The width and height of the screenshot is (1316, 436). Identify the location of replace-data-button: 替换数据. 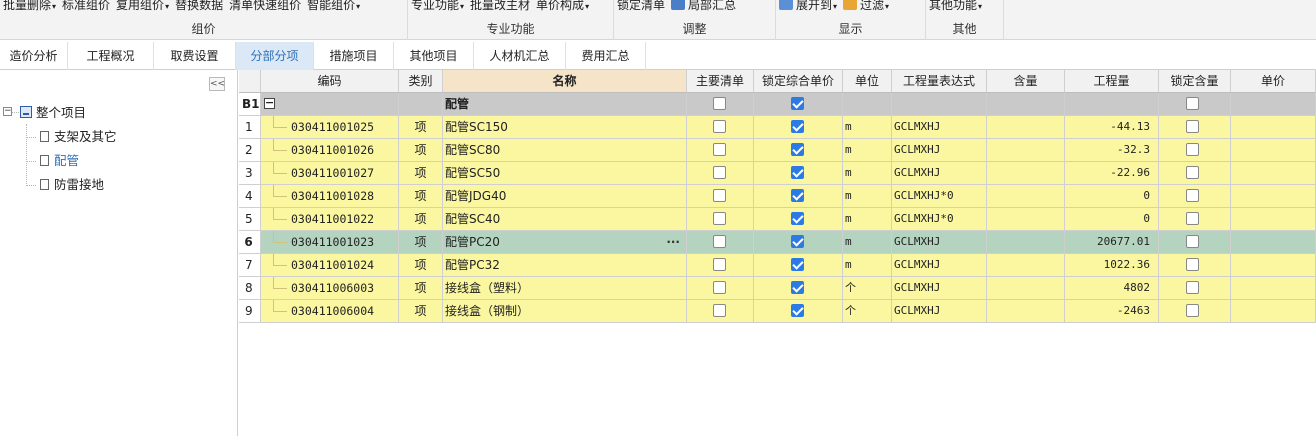
(199, 7).